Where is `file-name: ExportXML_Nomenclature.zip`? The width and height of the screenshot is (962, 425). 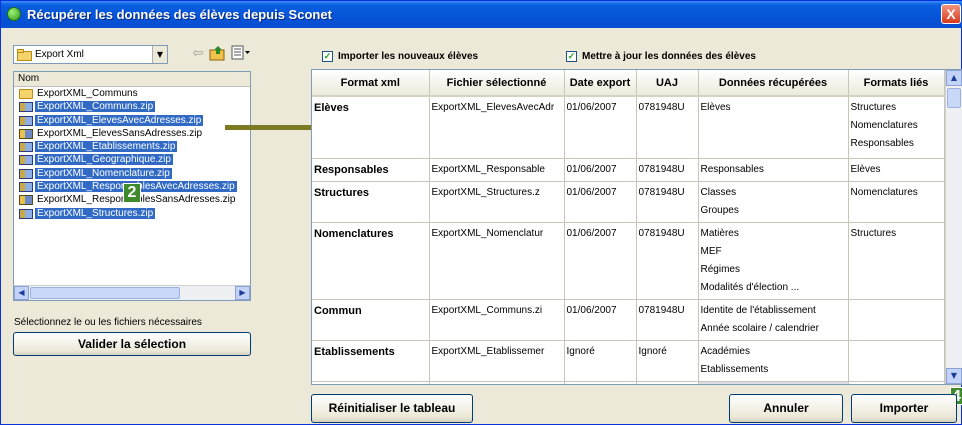 file-name: ExportXML_Nomenclature.zip is located at coordinates (103, 173).